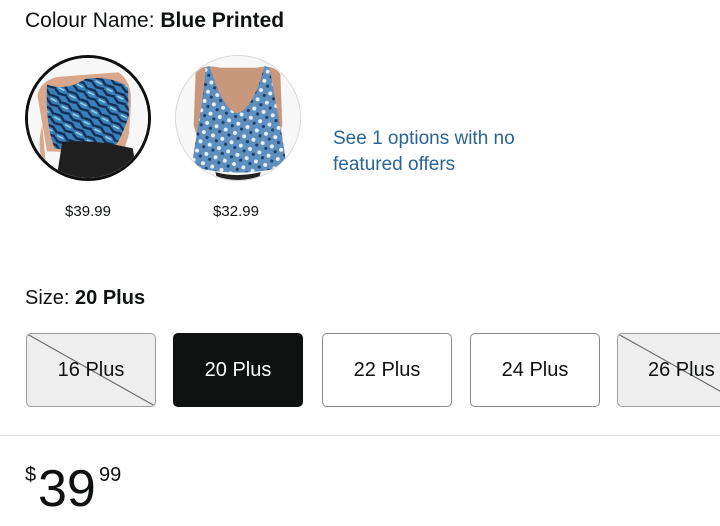 The height and width of the screenshot is (526, 720). Describe the element at coordinates (681, 369) in the screenshot. I see `size-option-label: 26 Plus` at that location.